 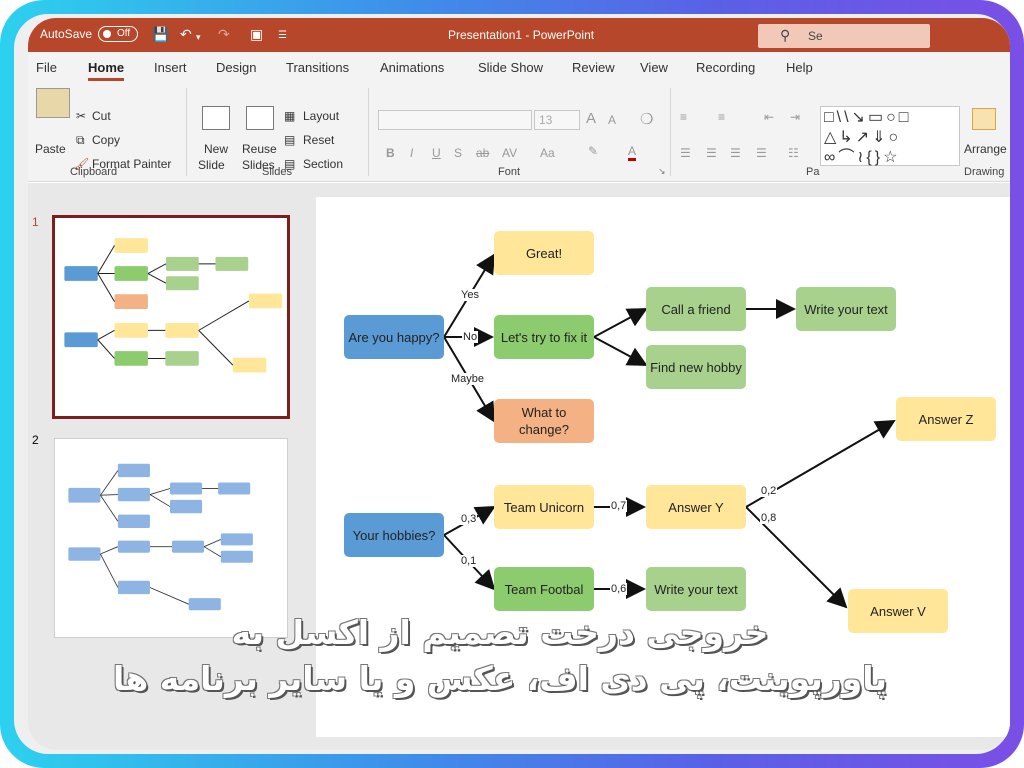 I want to click on tab-insert: Insert, so click(x=170, y=67).